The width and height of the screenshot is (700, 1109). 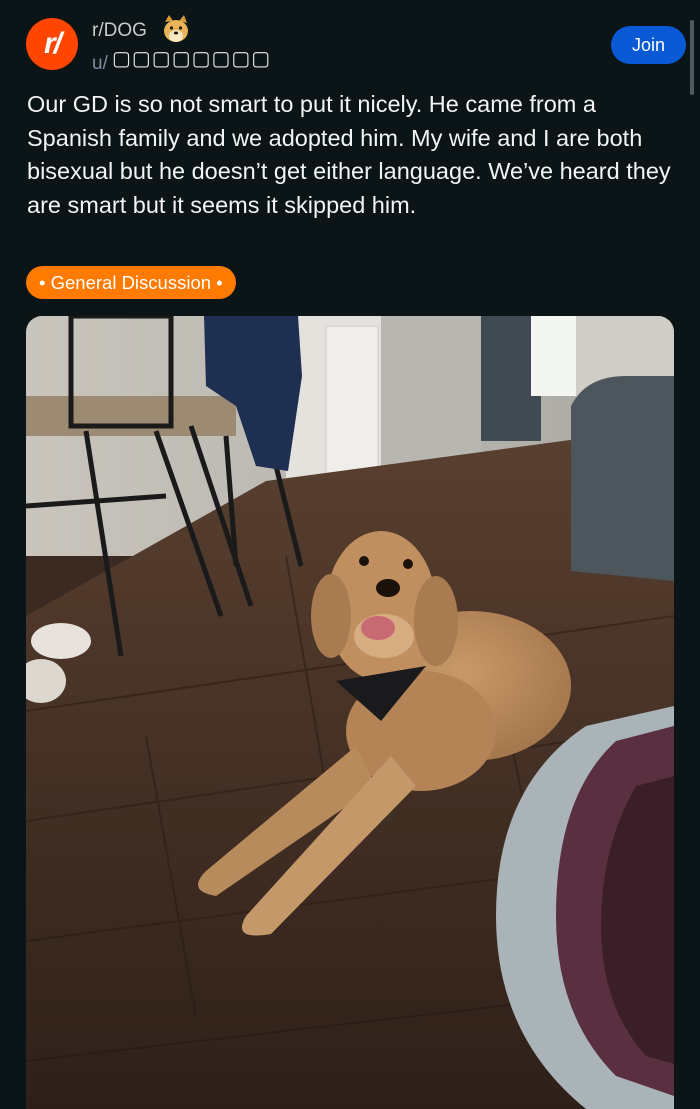 What do you see at coordinates (100, 63) in the screenshot?
I see `user-prefix: u/` at bounding box center [100, 63].